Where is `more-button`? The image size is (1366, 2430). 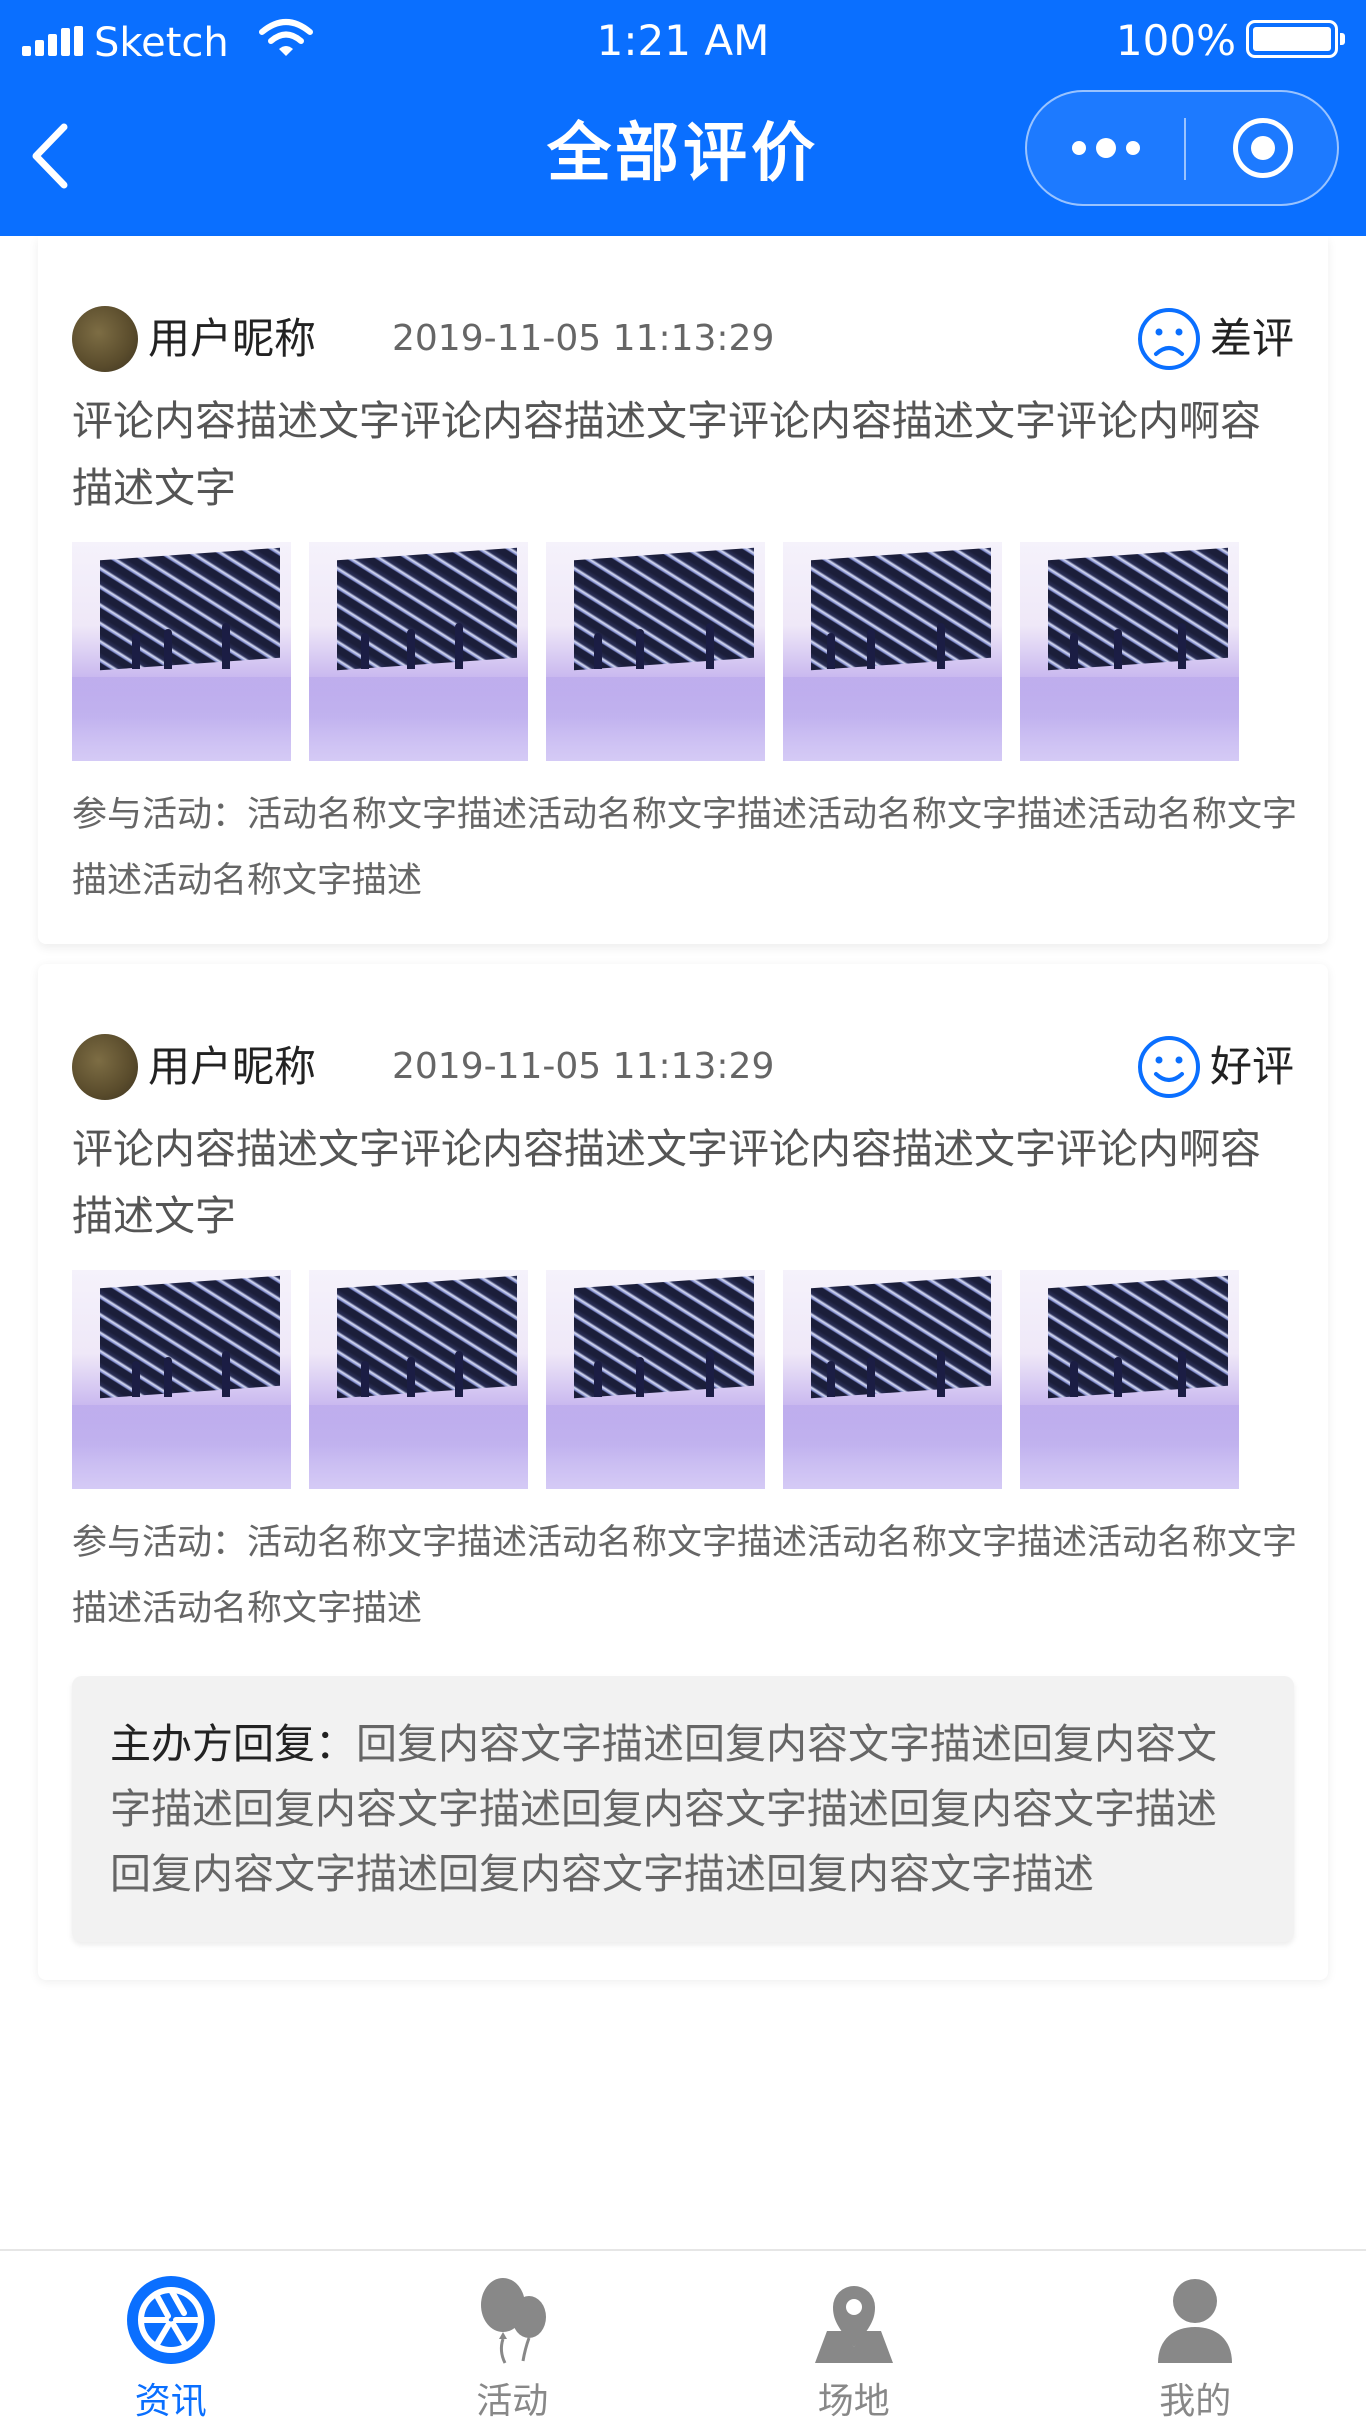
more-button is located at coordinates (1105, 148).